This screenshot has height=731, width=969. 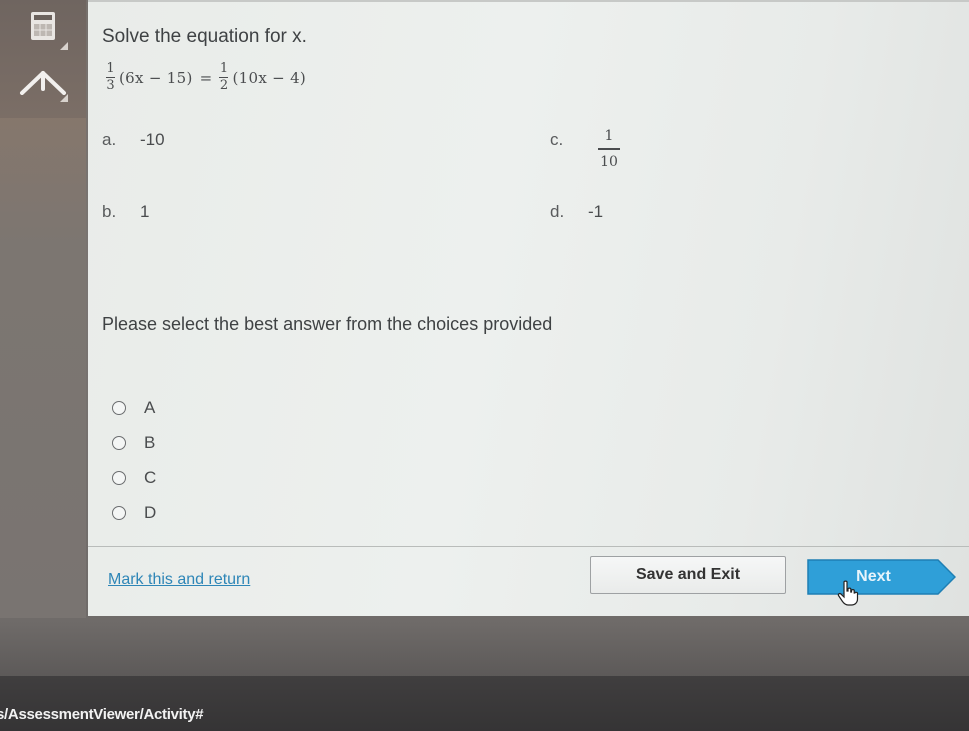 I want to click on equation: 1 3 (6x − 15) = 1 2 (10x − 4), so click(x=206, y=77).